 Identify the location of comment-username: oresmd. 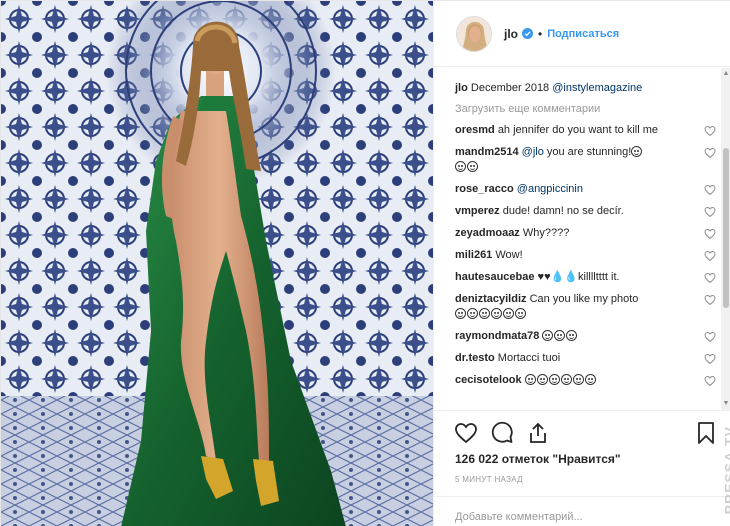
(475, 130).